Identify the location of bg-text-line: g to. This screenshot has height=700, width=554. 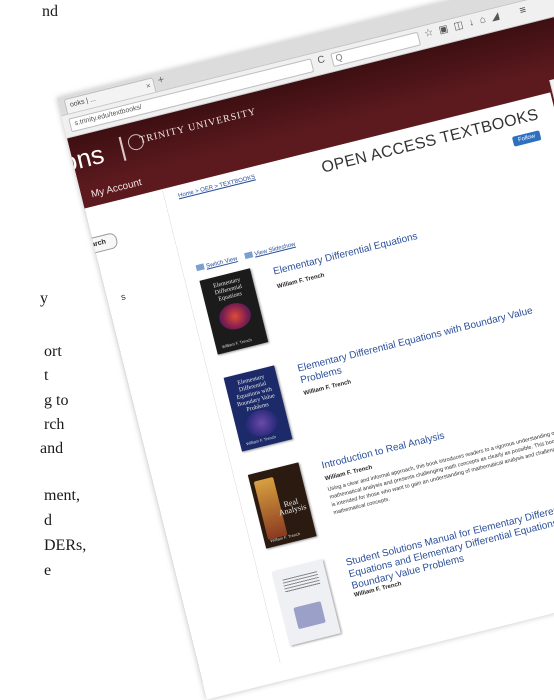
(56, 400).